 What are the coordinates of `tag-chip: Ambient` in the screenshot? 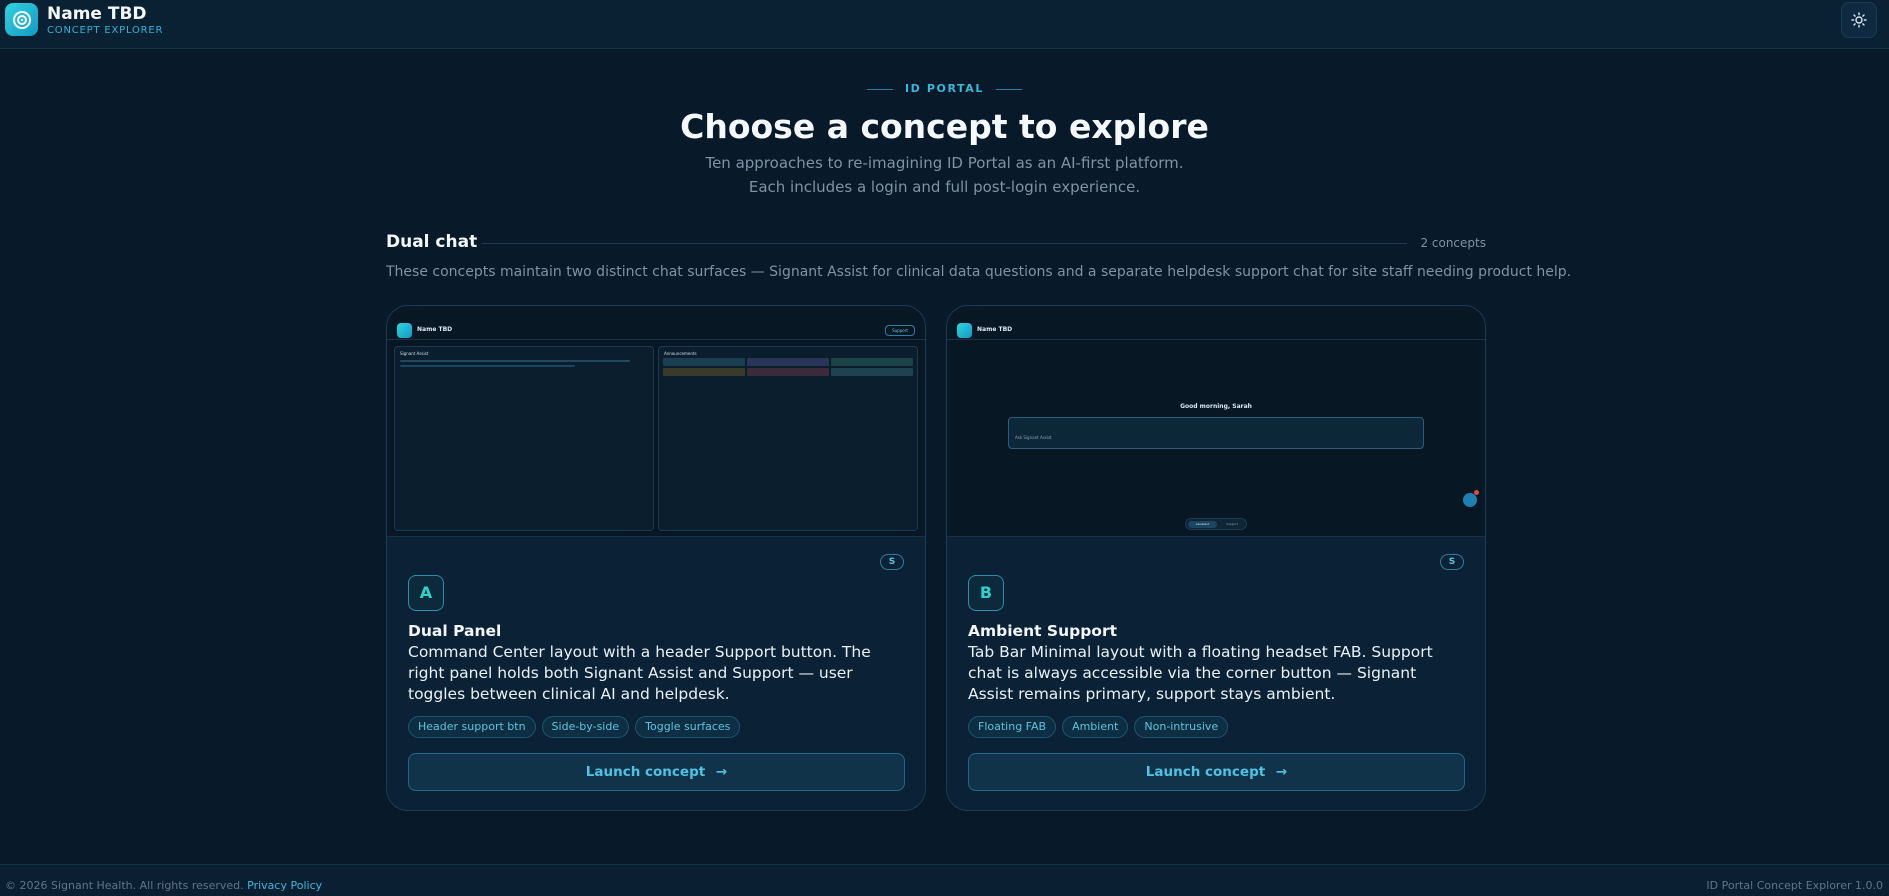 It's located at (1095, 727).